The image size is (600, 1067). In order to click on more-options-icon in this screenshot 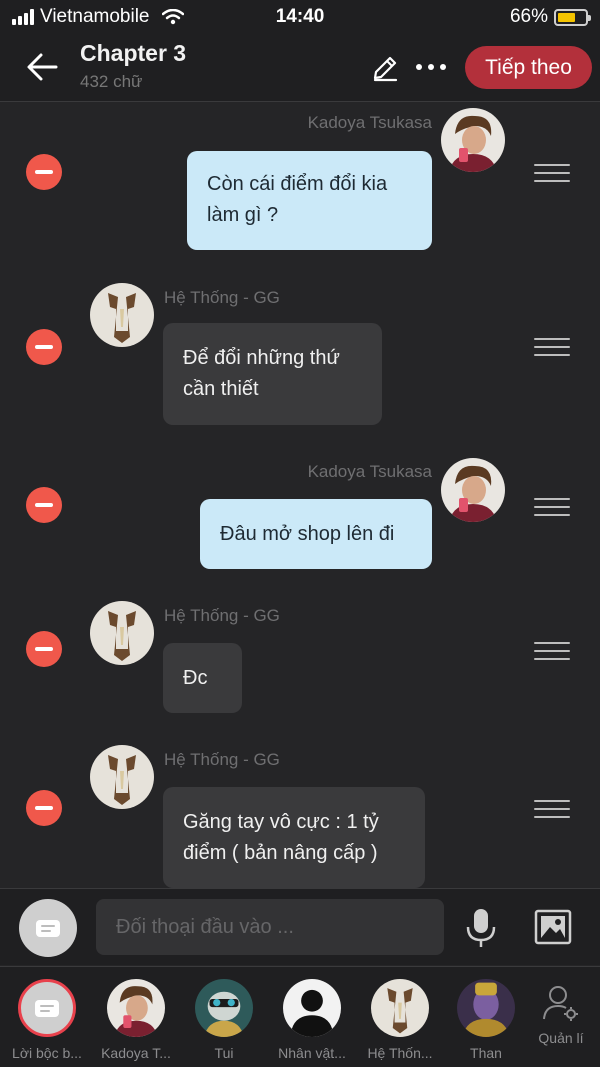, I will do `click(431, 67)`.